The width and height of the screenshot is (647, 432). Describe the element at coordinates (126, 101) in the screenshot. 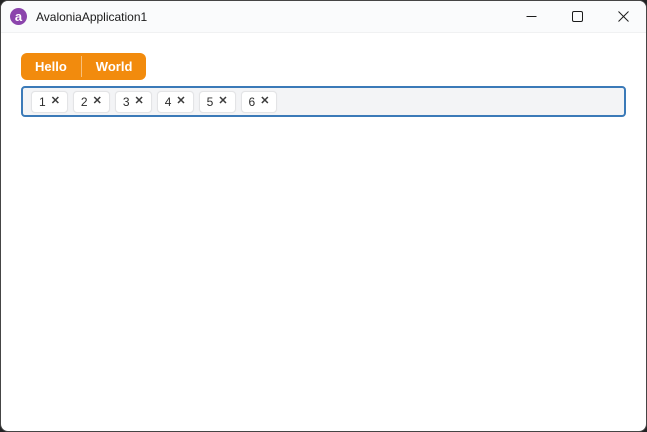

I see `chip-label: 3` at that location.